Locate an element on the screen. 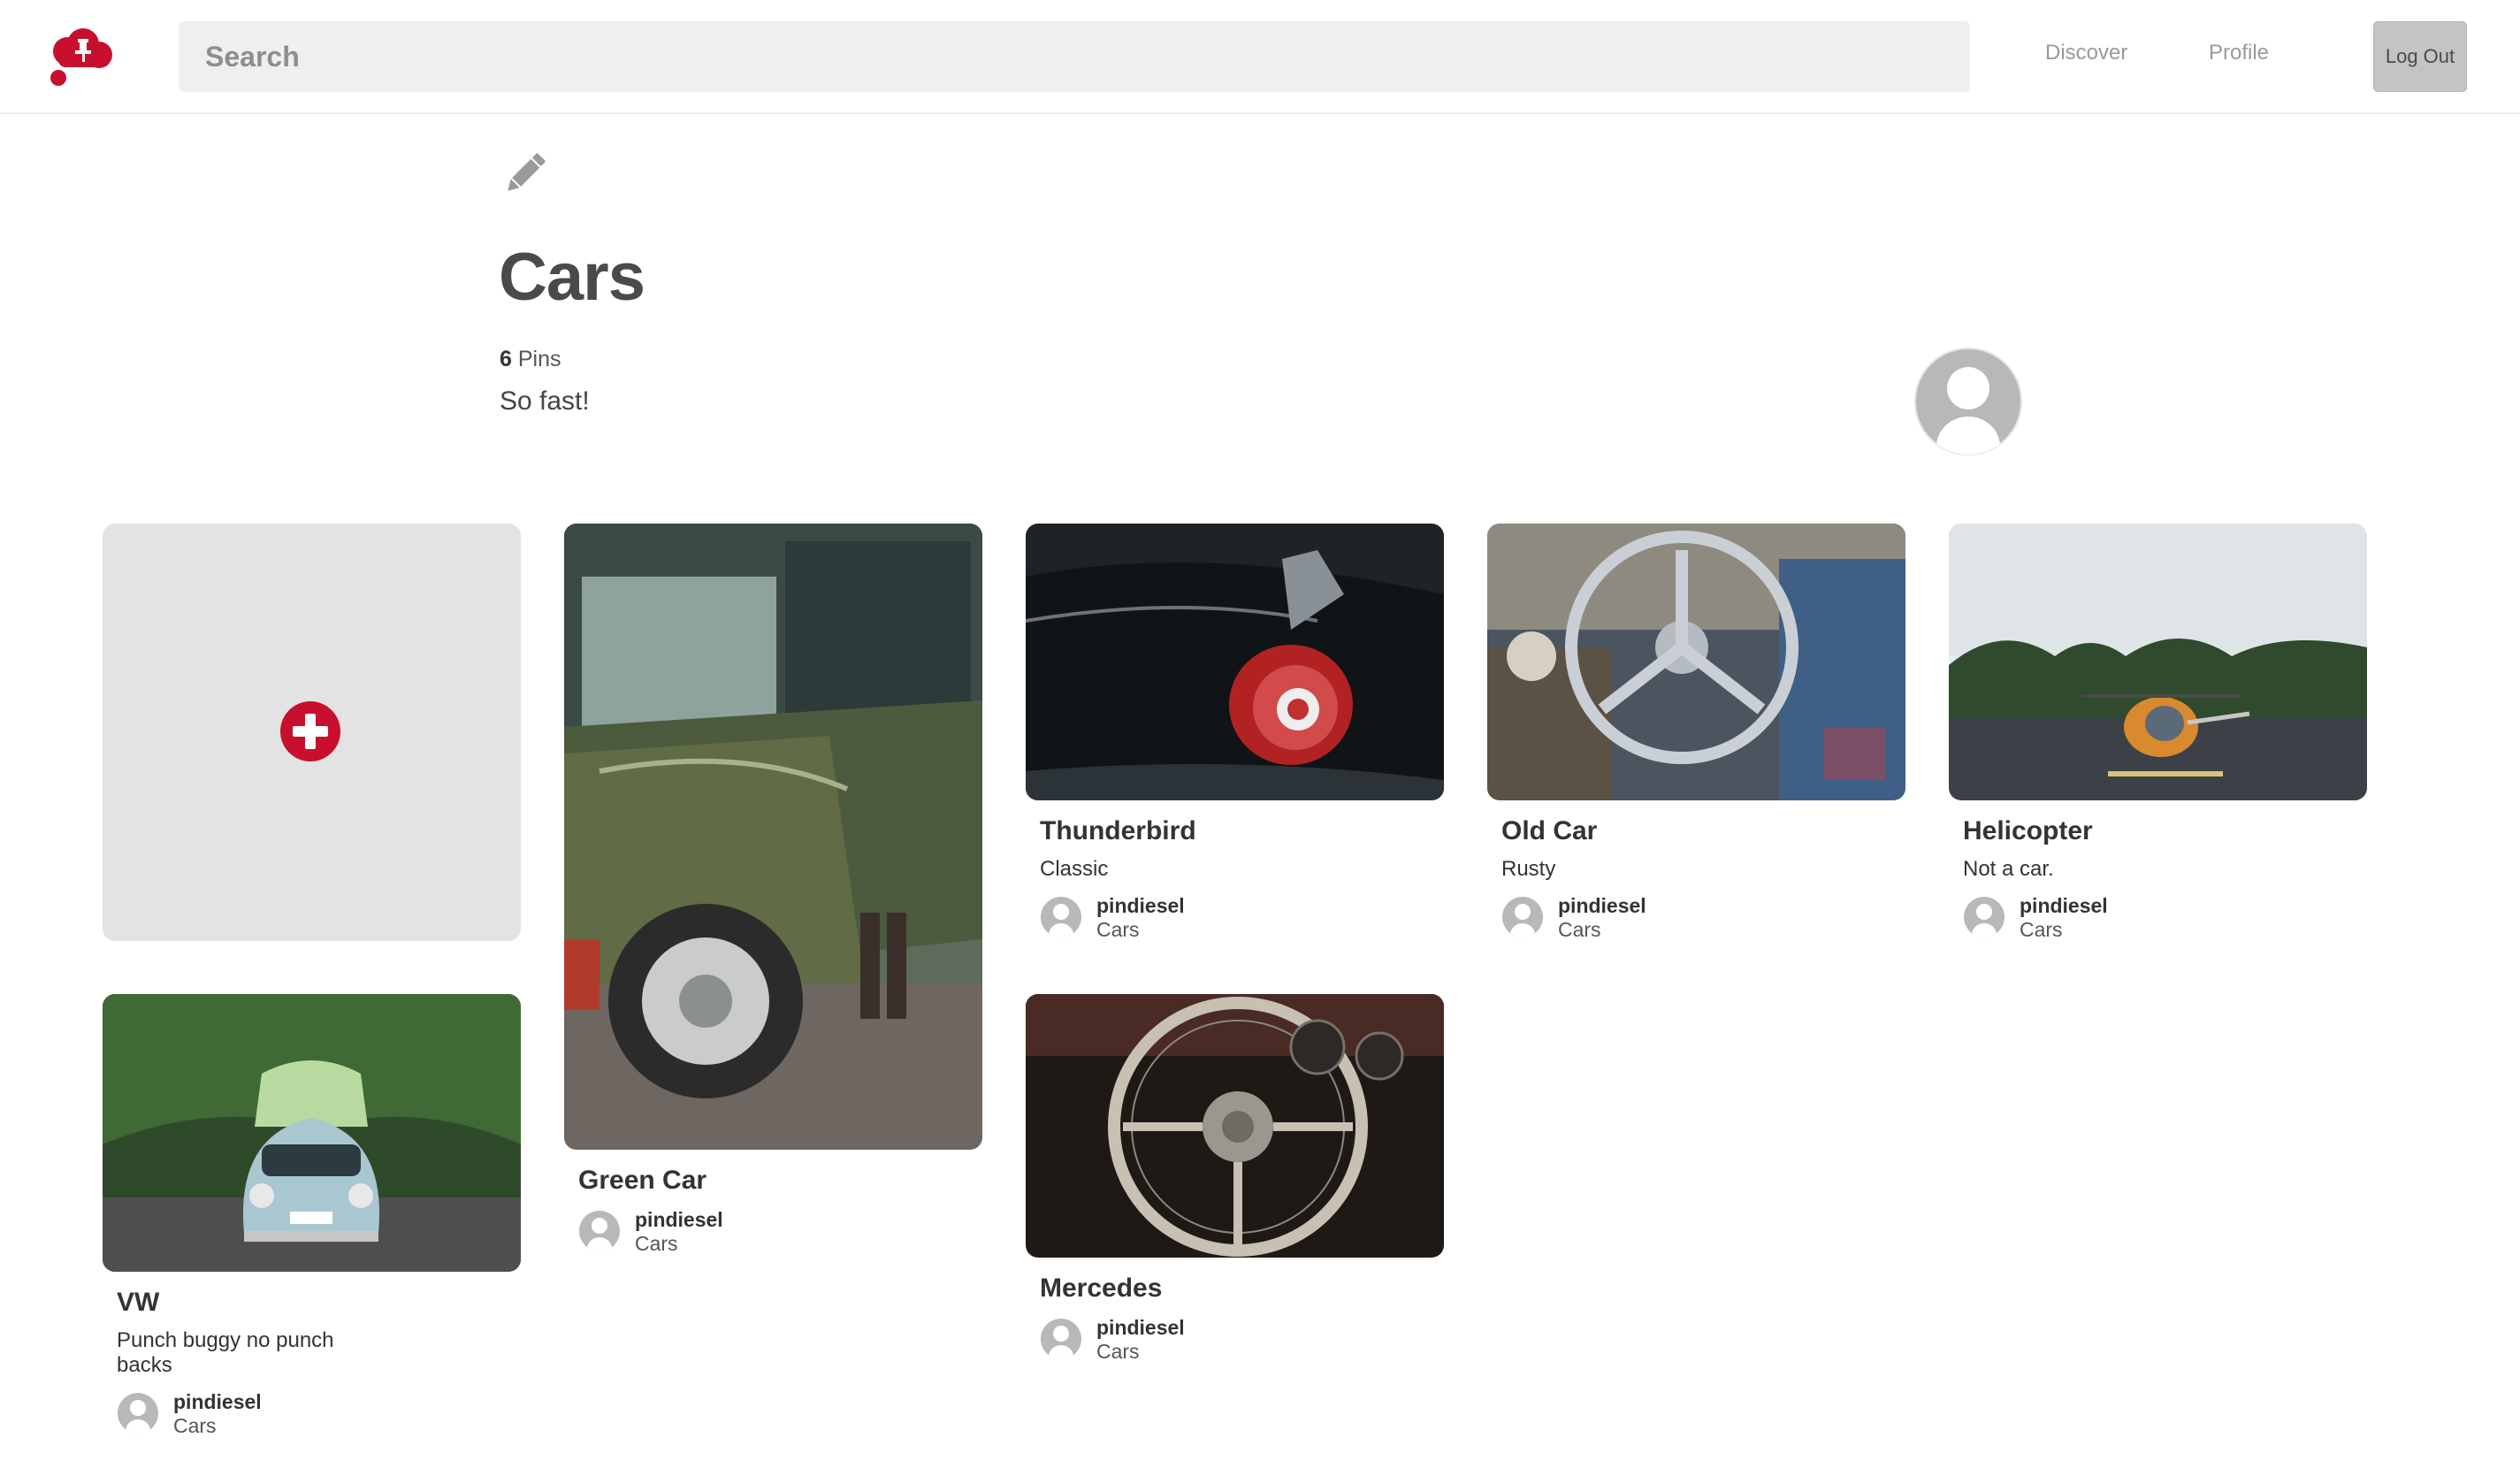 The width and height of the screenshot is (2520, 1461). helicopter-photo is located at coordinates (2158, 662).